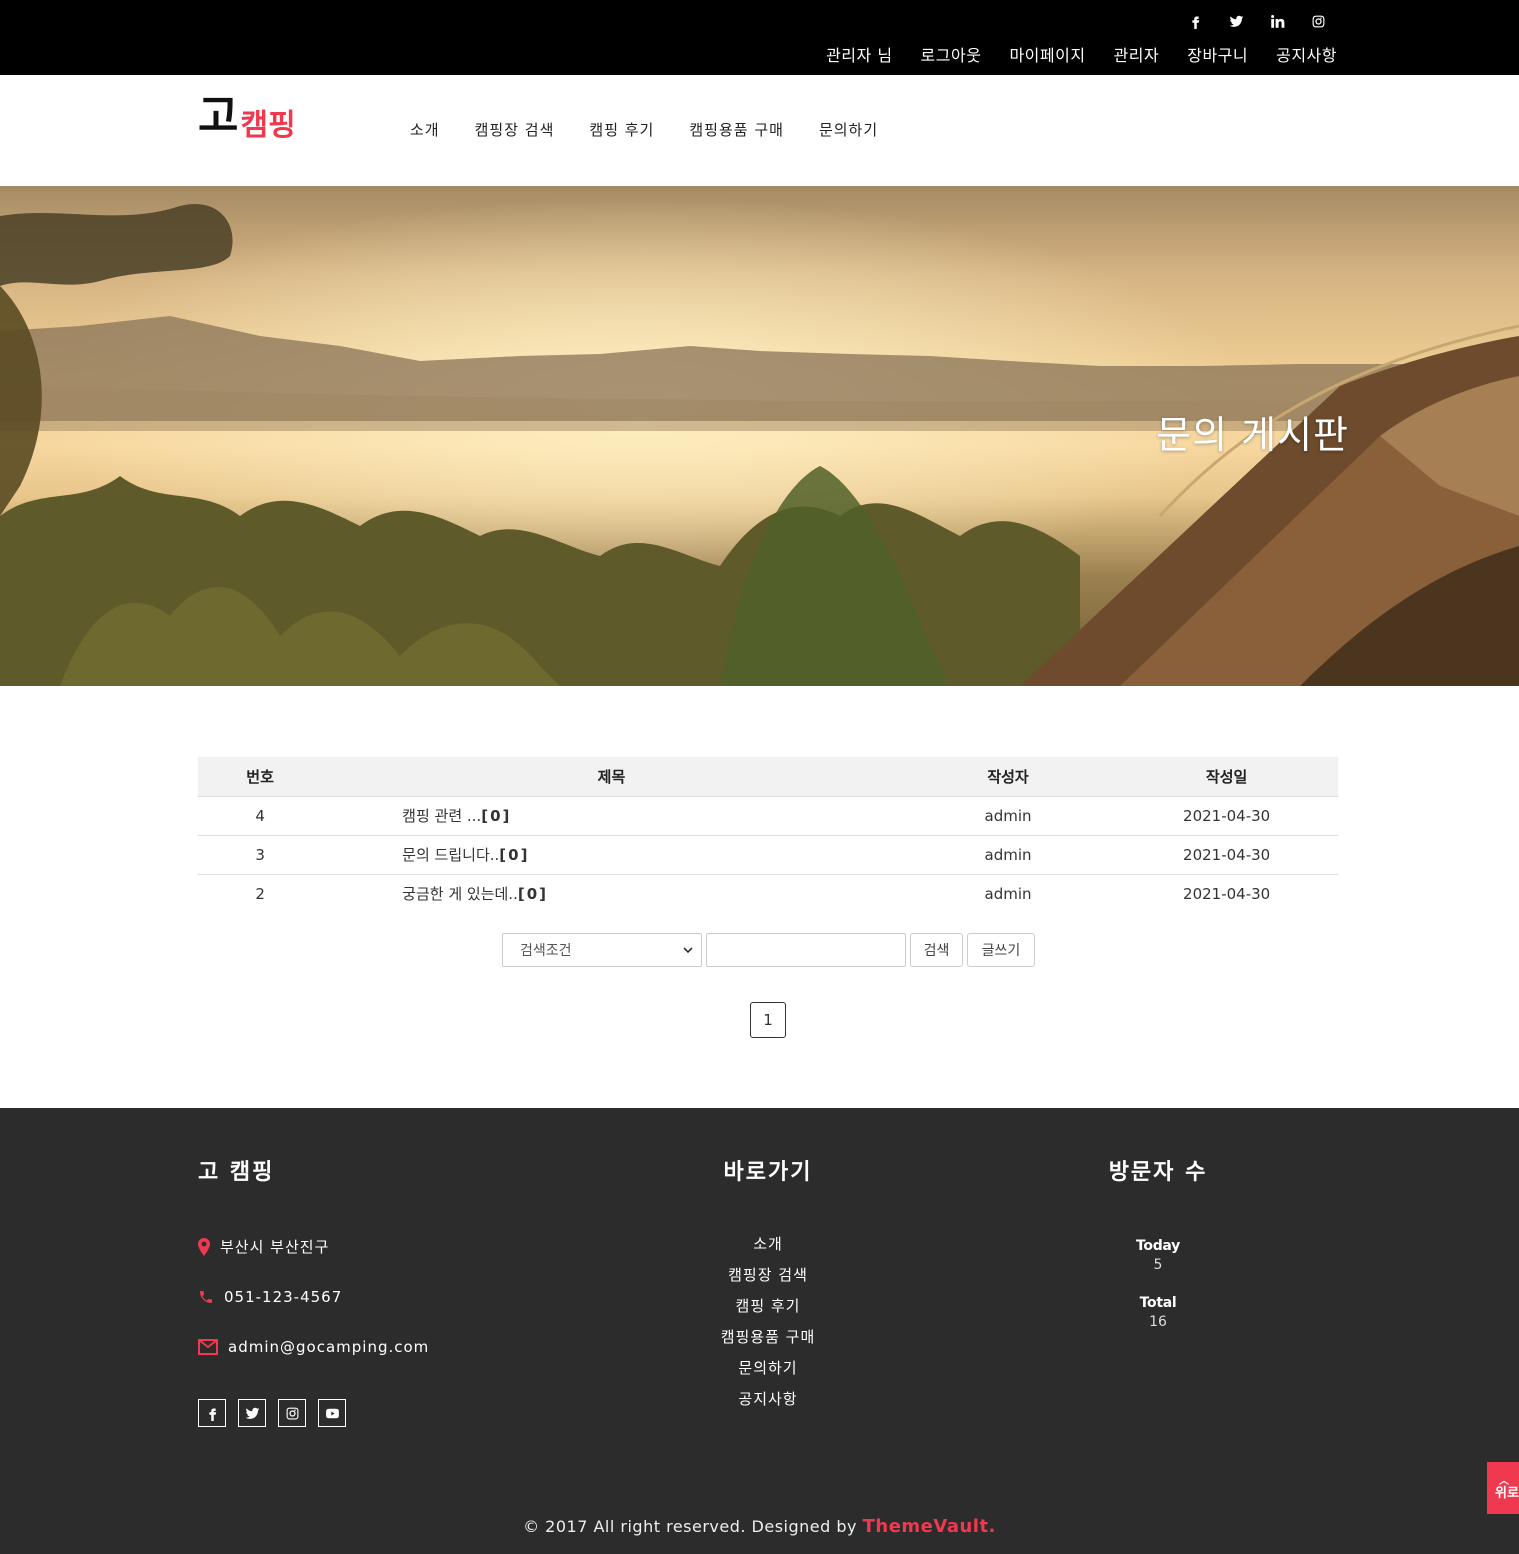 This screenshot has width=1519, height=1554. What do you see at coordinates (332, 1413) in the screenshot?
I see `youtube-icon` at bounding box center [332, 1413].